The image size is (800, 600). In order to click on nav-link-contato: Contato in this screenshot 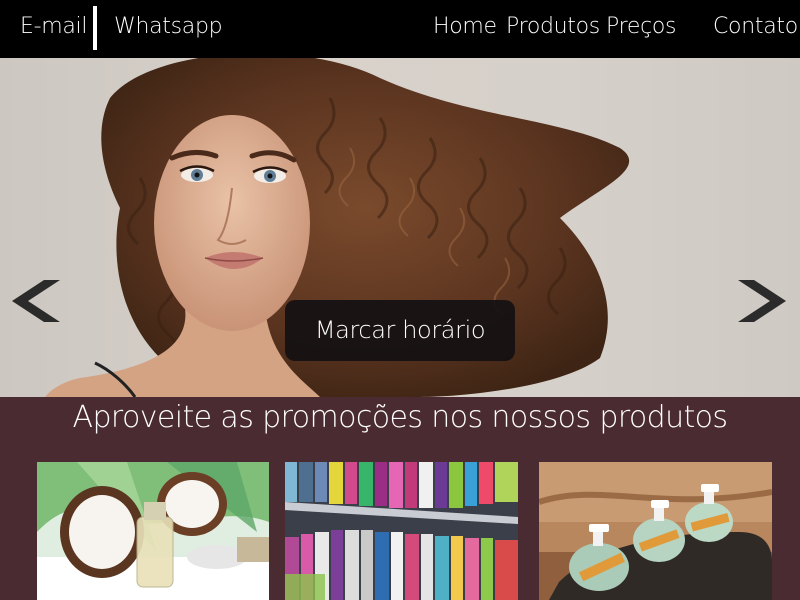, I will do `click(755, 26)`.